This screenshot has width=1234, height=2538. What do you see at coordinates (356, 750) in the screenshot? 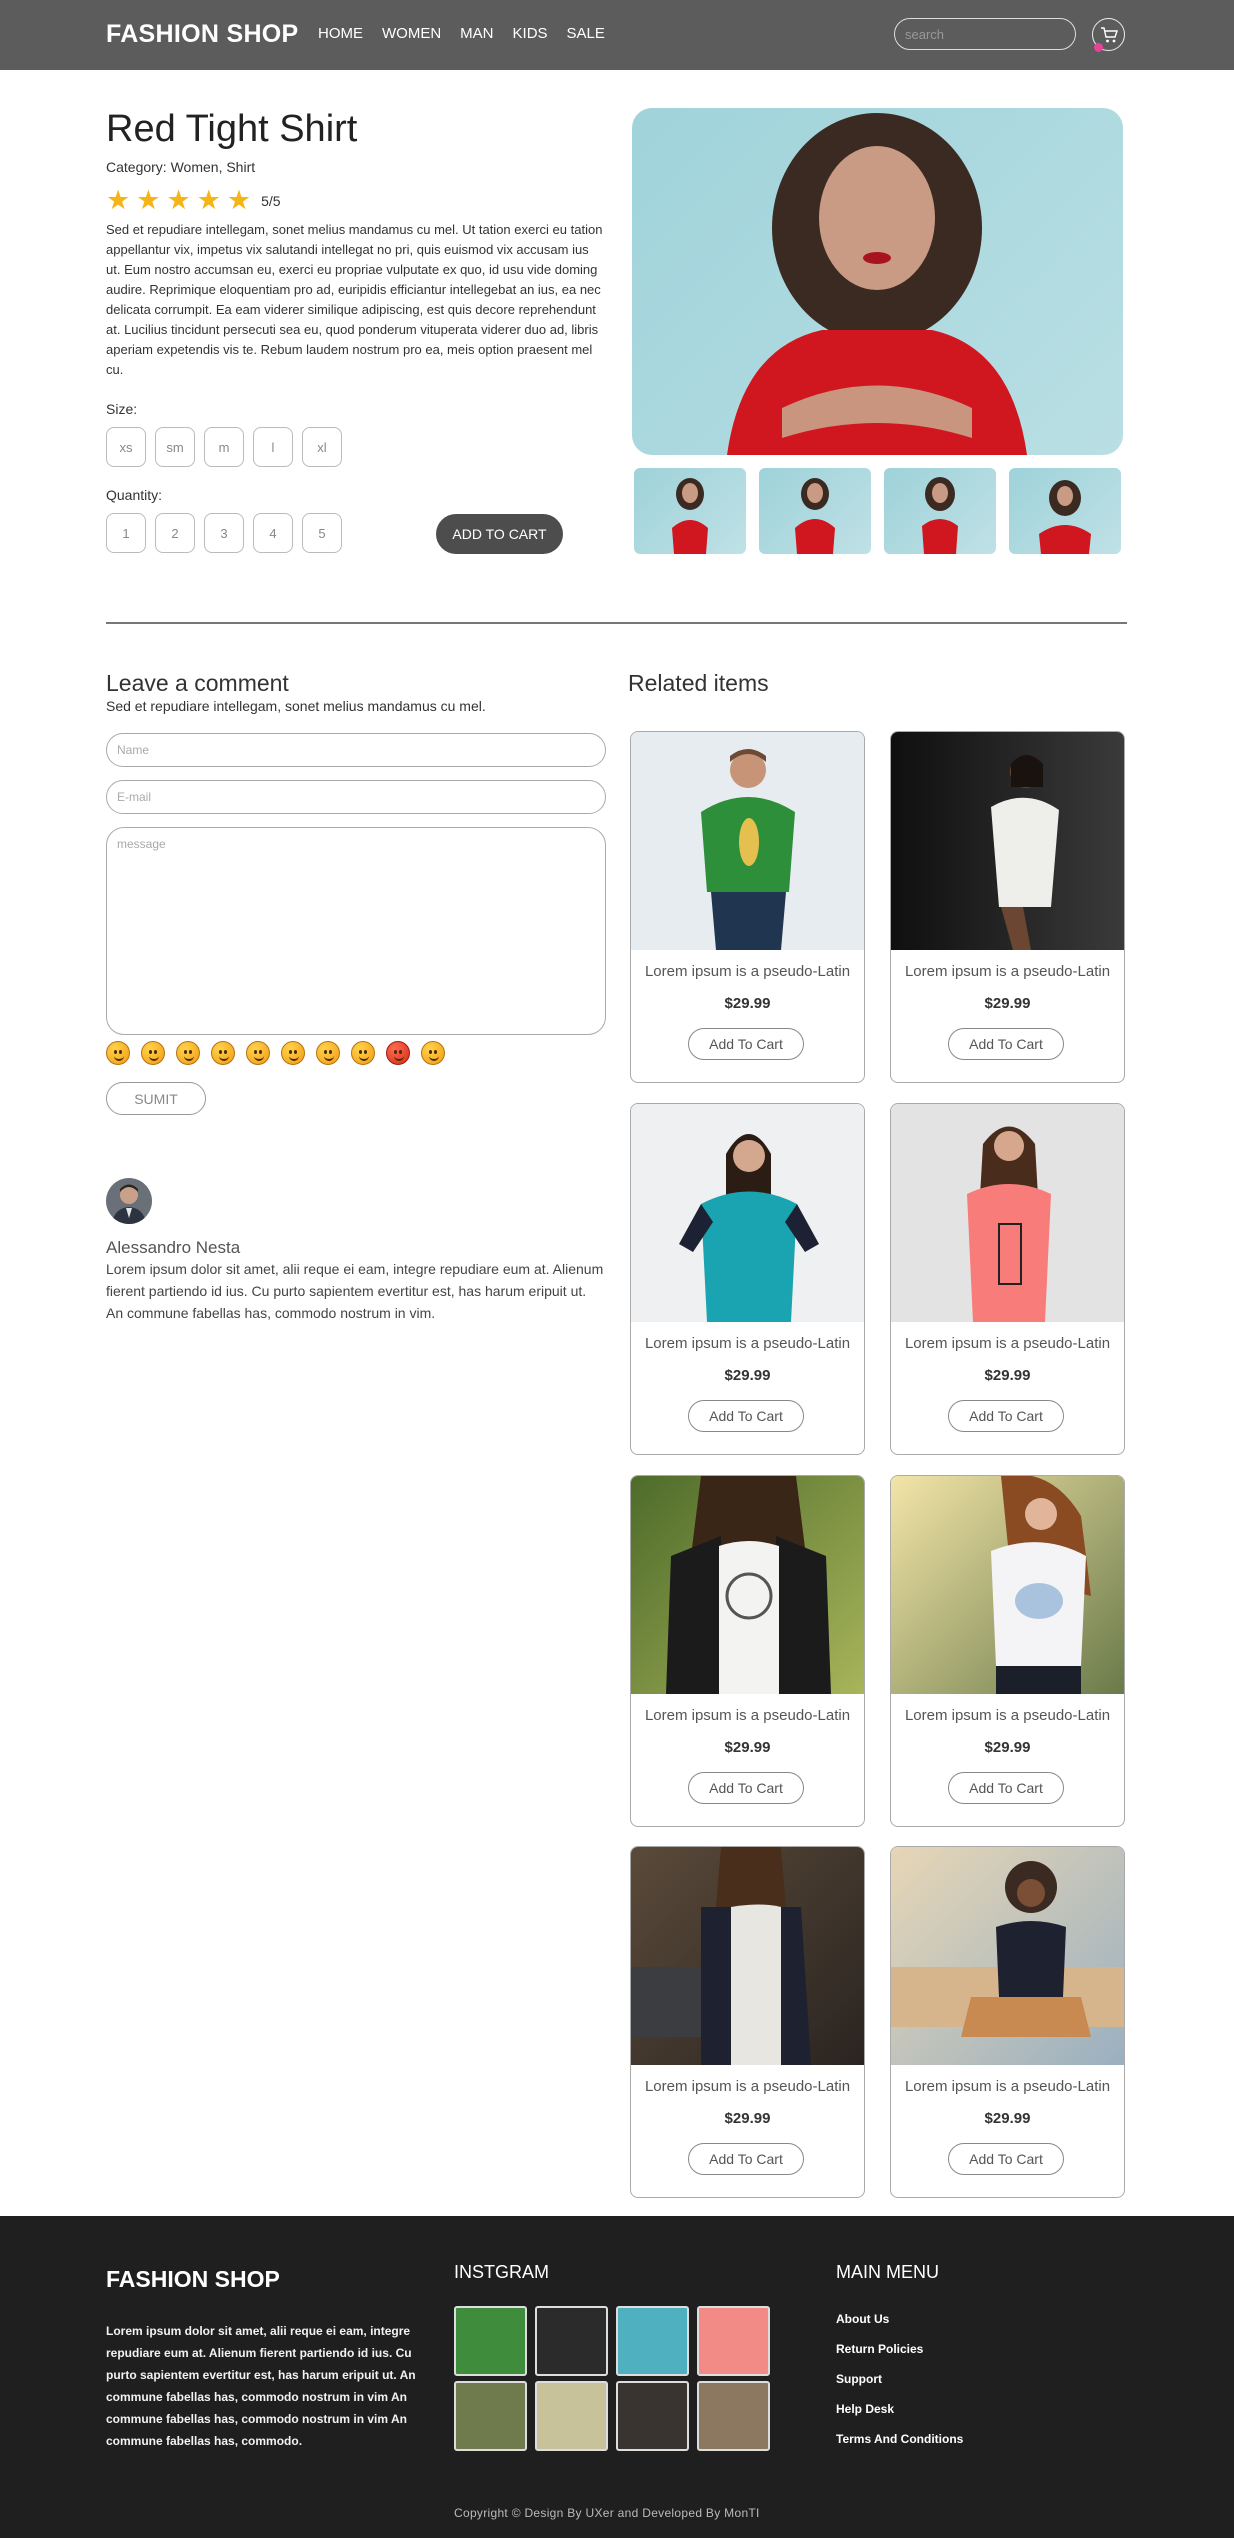
I see `name-field` at bounding box center [356, 750].